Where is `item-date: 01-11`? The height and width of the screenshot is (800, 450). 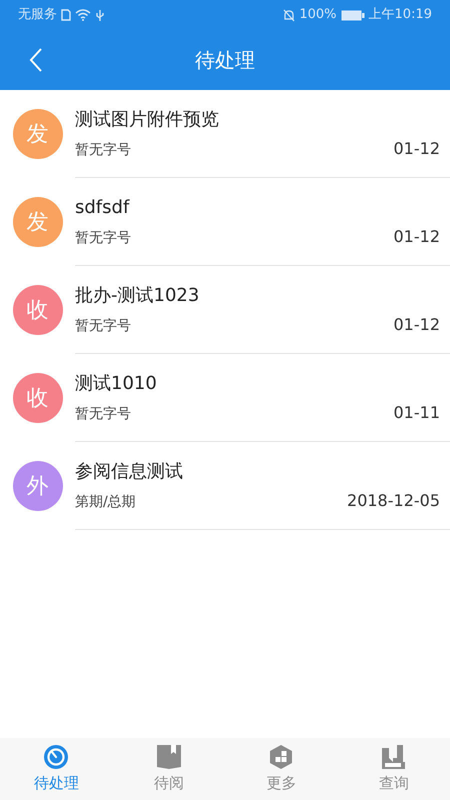
item-date: 01-11 is located at coordinates (417, 413).